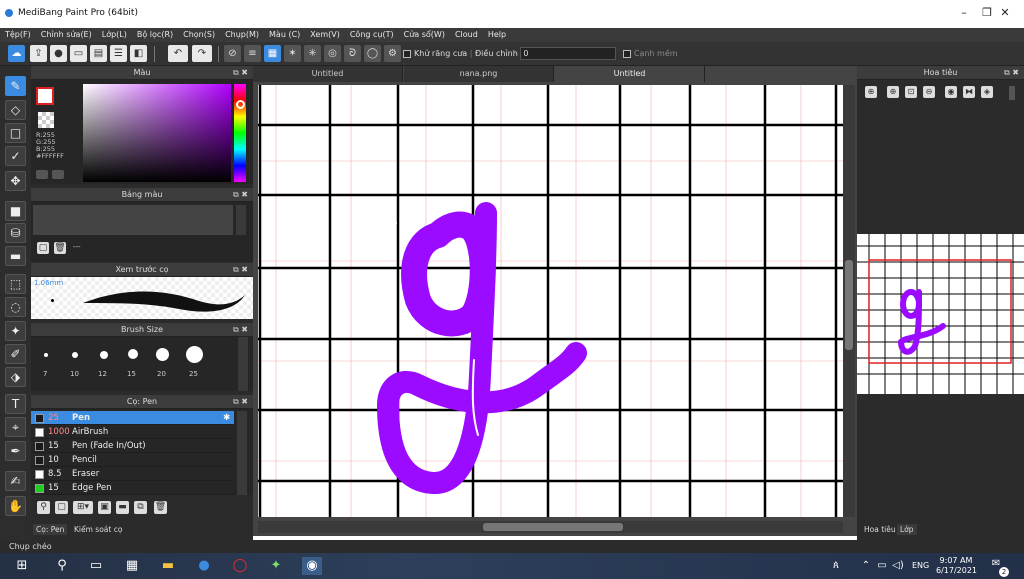  What do you see at coordinates (45, 96) in the screenshot?
I see `primary-color-swatch` at bounding box center [45, 96].